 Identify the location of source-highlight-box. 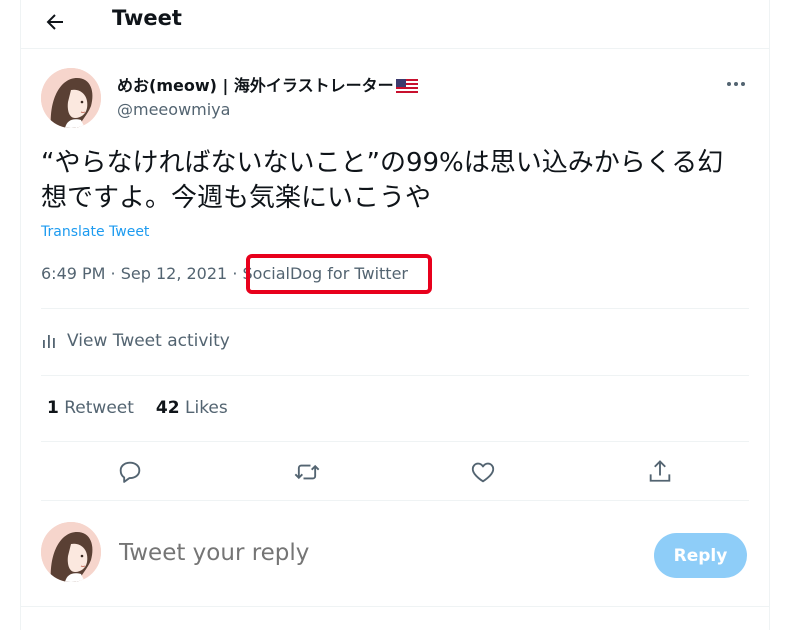
(339, 274).